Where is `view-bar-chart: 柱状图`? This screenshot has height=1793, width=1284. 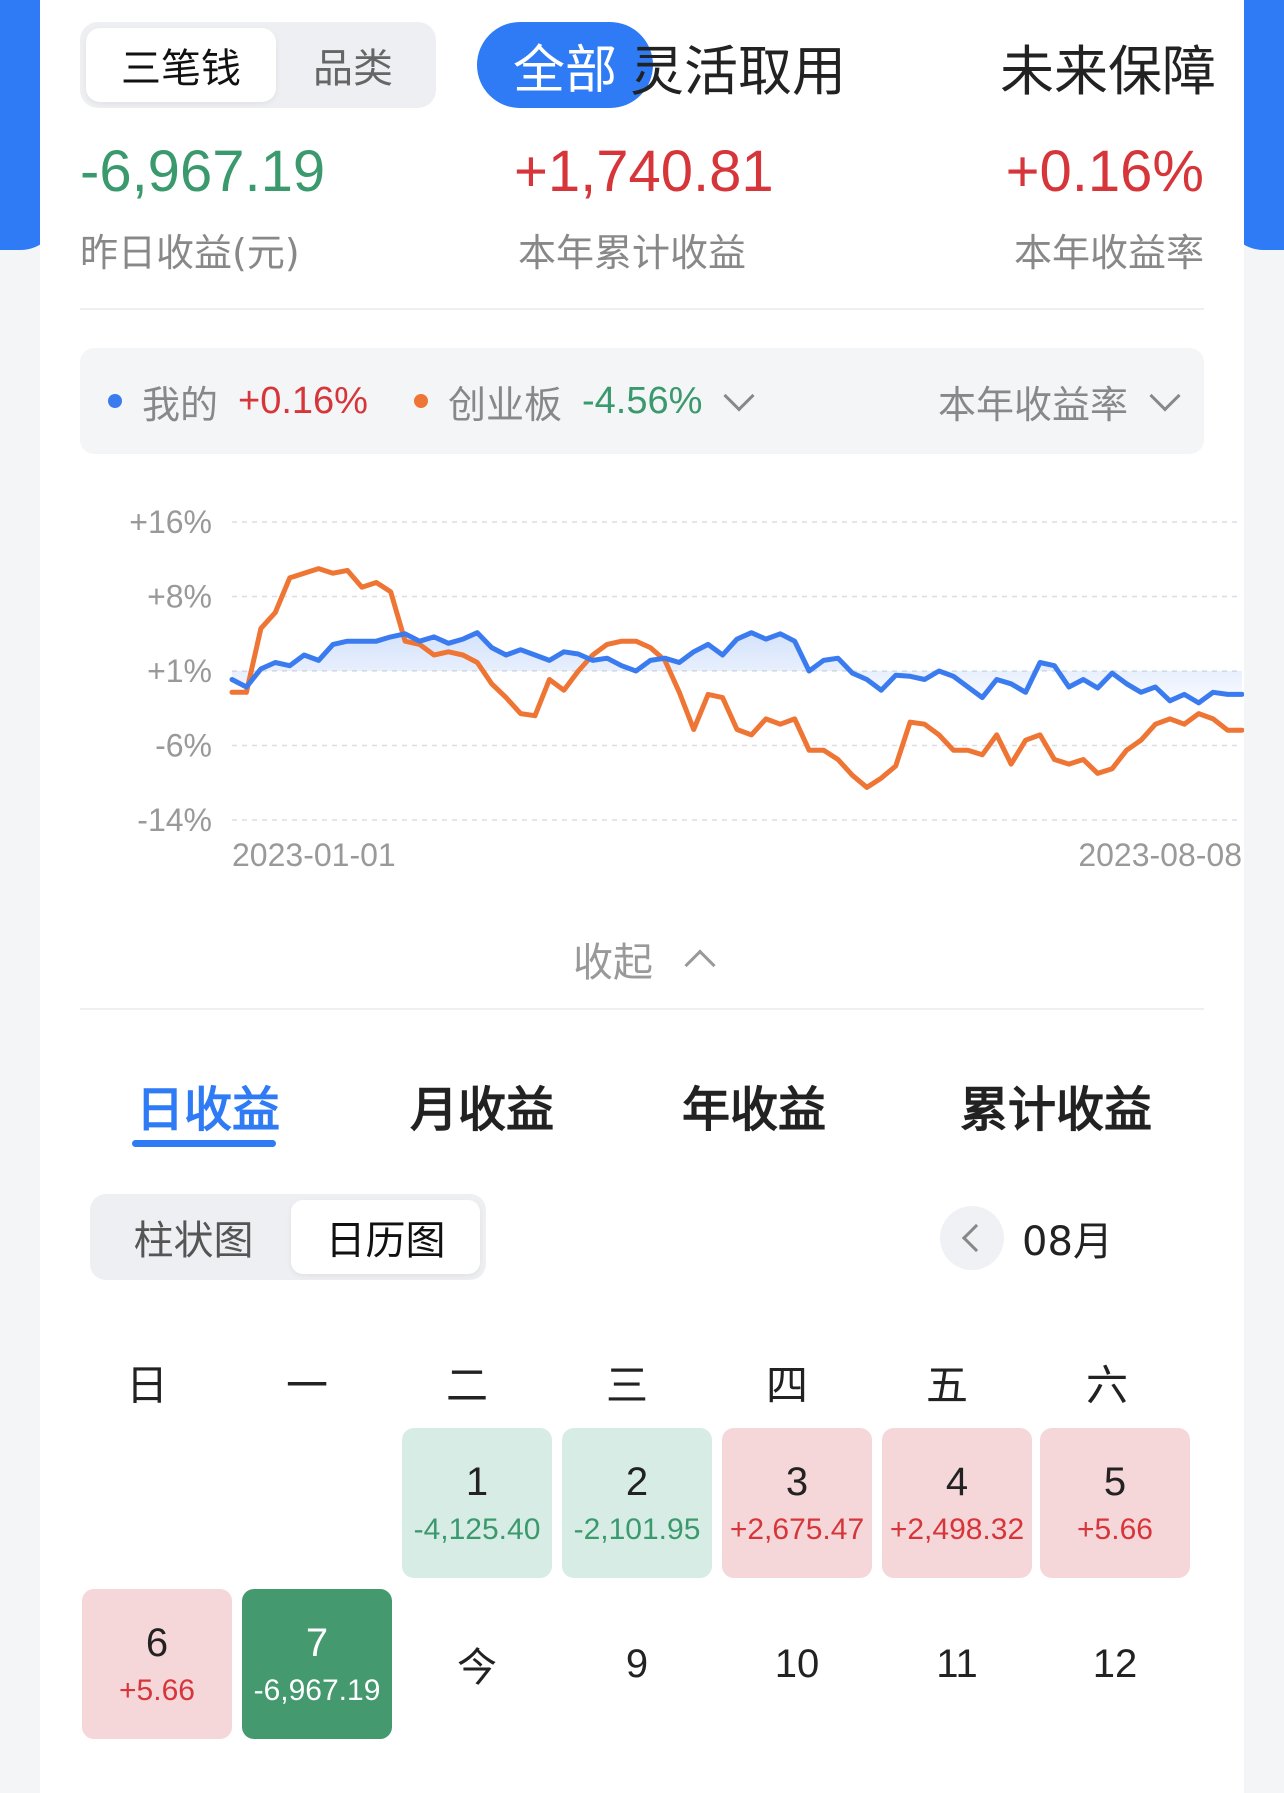
view-bar-chart: 柱状图 is located at coordinates (193, 1237).